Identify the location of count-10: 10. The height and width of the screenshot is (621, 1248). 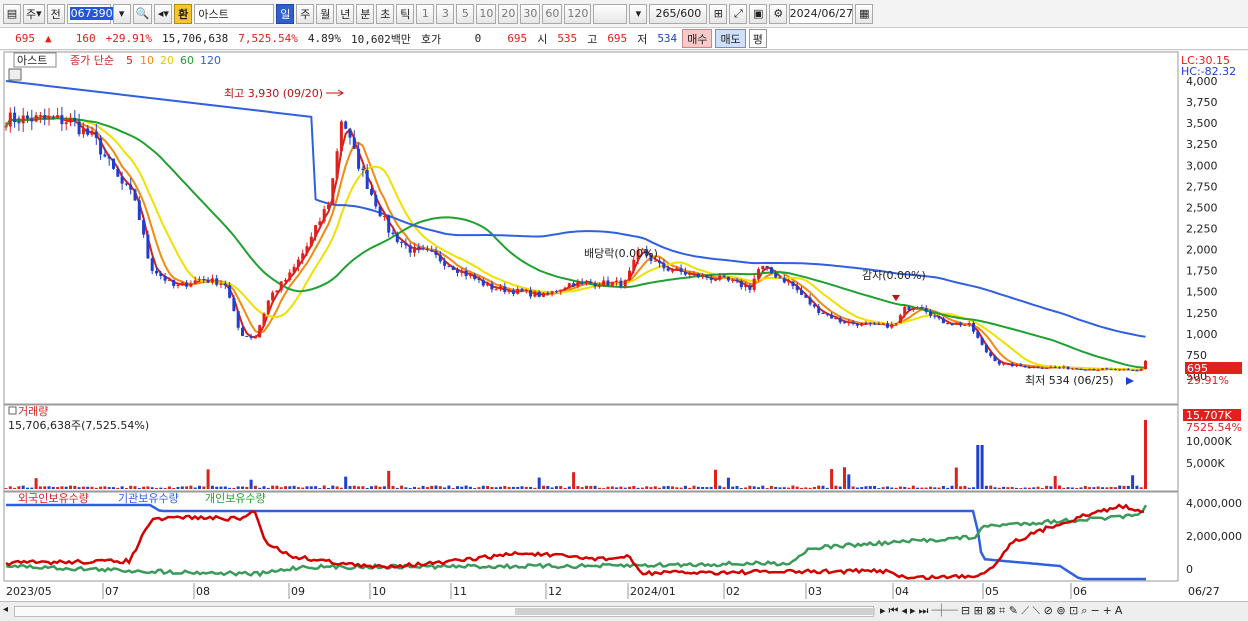
(486, 13).